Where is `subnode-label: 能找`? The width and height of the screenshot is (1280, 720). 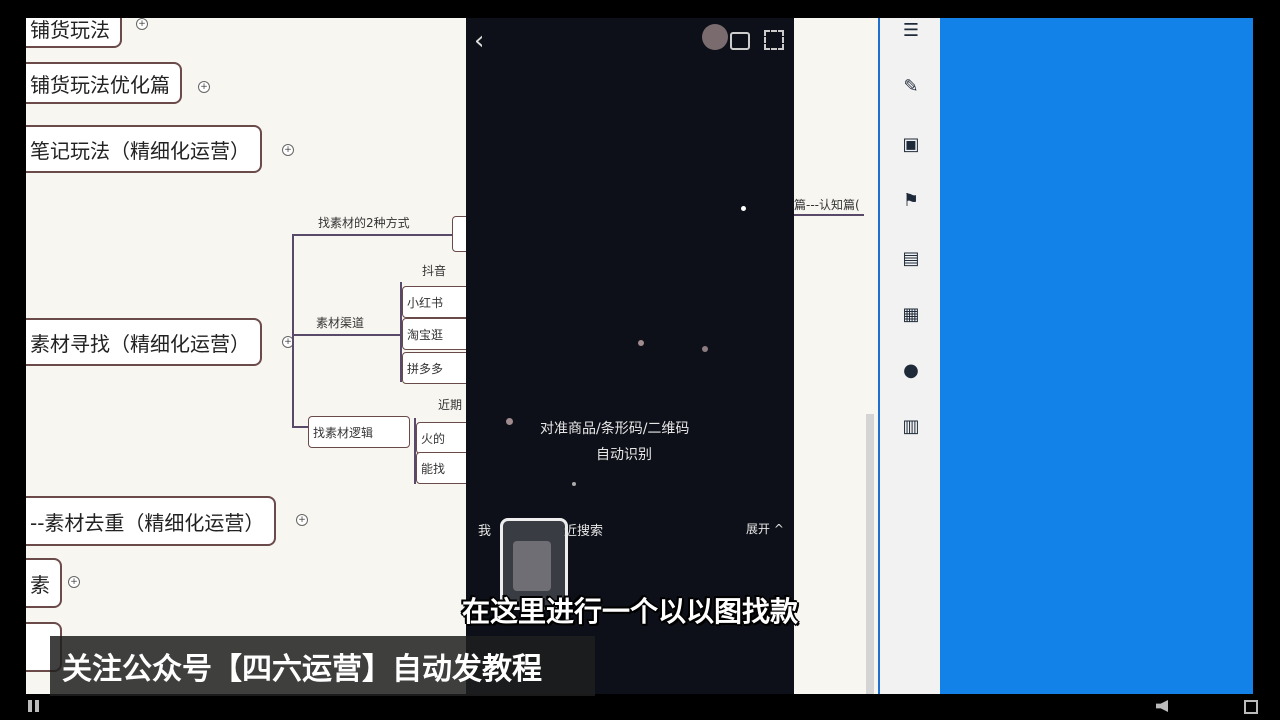 subnode-label: 能找 is located at coordinates (433, 468).